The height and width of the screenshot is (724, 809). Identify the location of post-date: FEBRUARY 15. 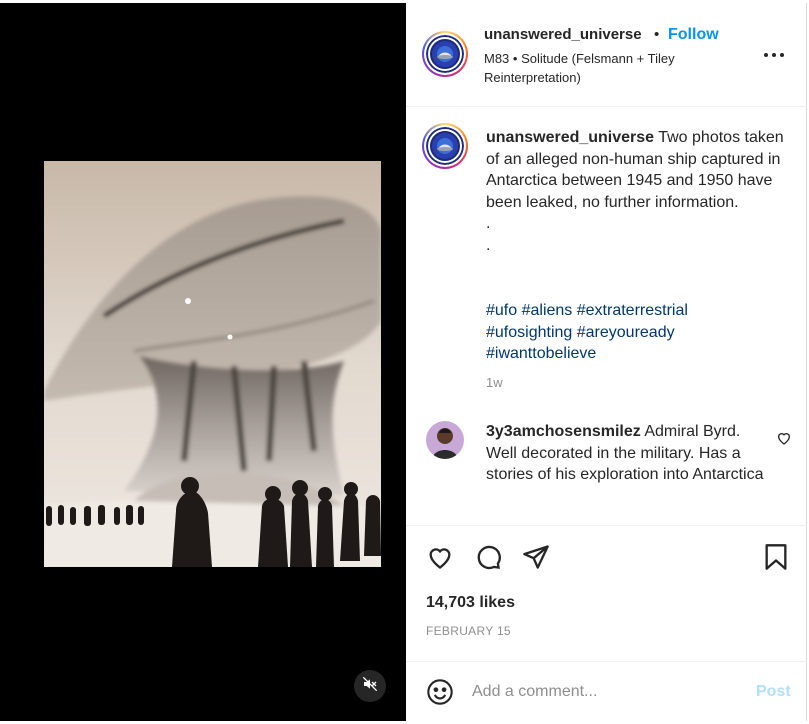
(468, 631).